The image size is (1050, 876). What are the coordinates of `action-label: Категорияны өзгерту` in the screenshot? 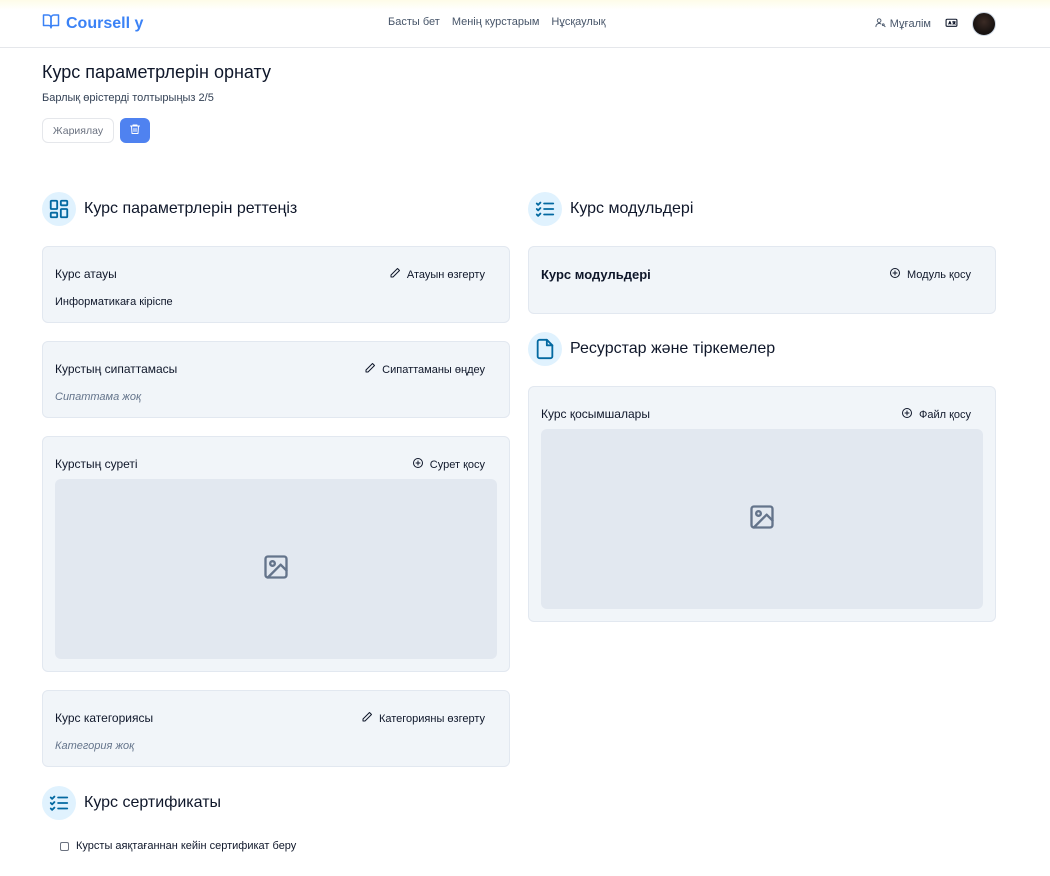 It's located at (431, 718).